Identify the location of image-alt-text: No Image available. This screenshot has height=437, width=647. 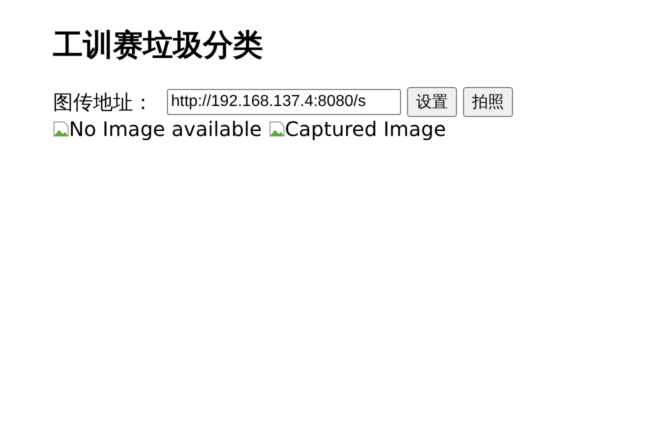
(165, 129).